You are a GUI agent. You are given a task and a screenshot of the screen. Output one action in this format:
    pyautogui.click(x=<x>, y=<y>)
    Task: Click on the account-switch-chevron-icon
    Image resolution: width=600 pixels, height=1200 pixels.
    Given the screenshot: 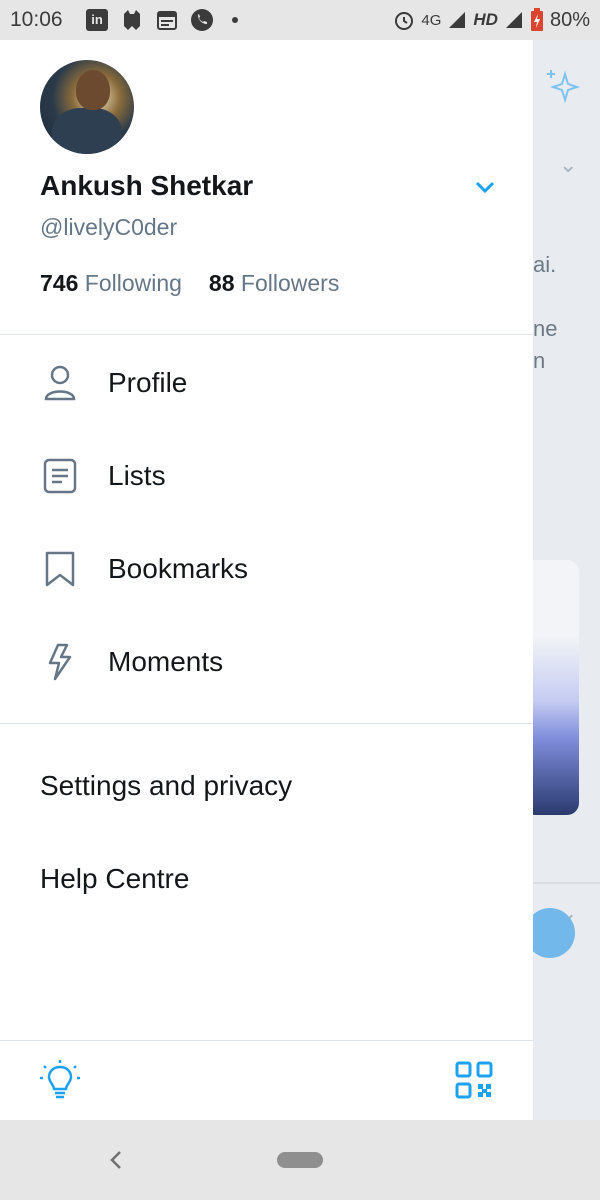 What is the action you would take?
    pyautogui.click(x=485, y=187)
    